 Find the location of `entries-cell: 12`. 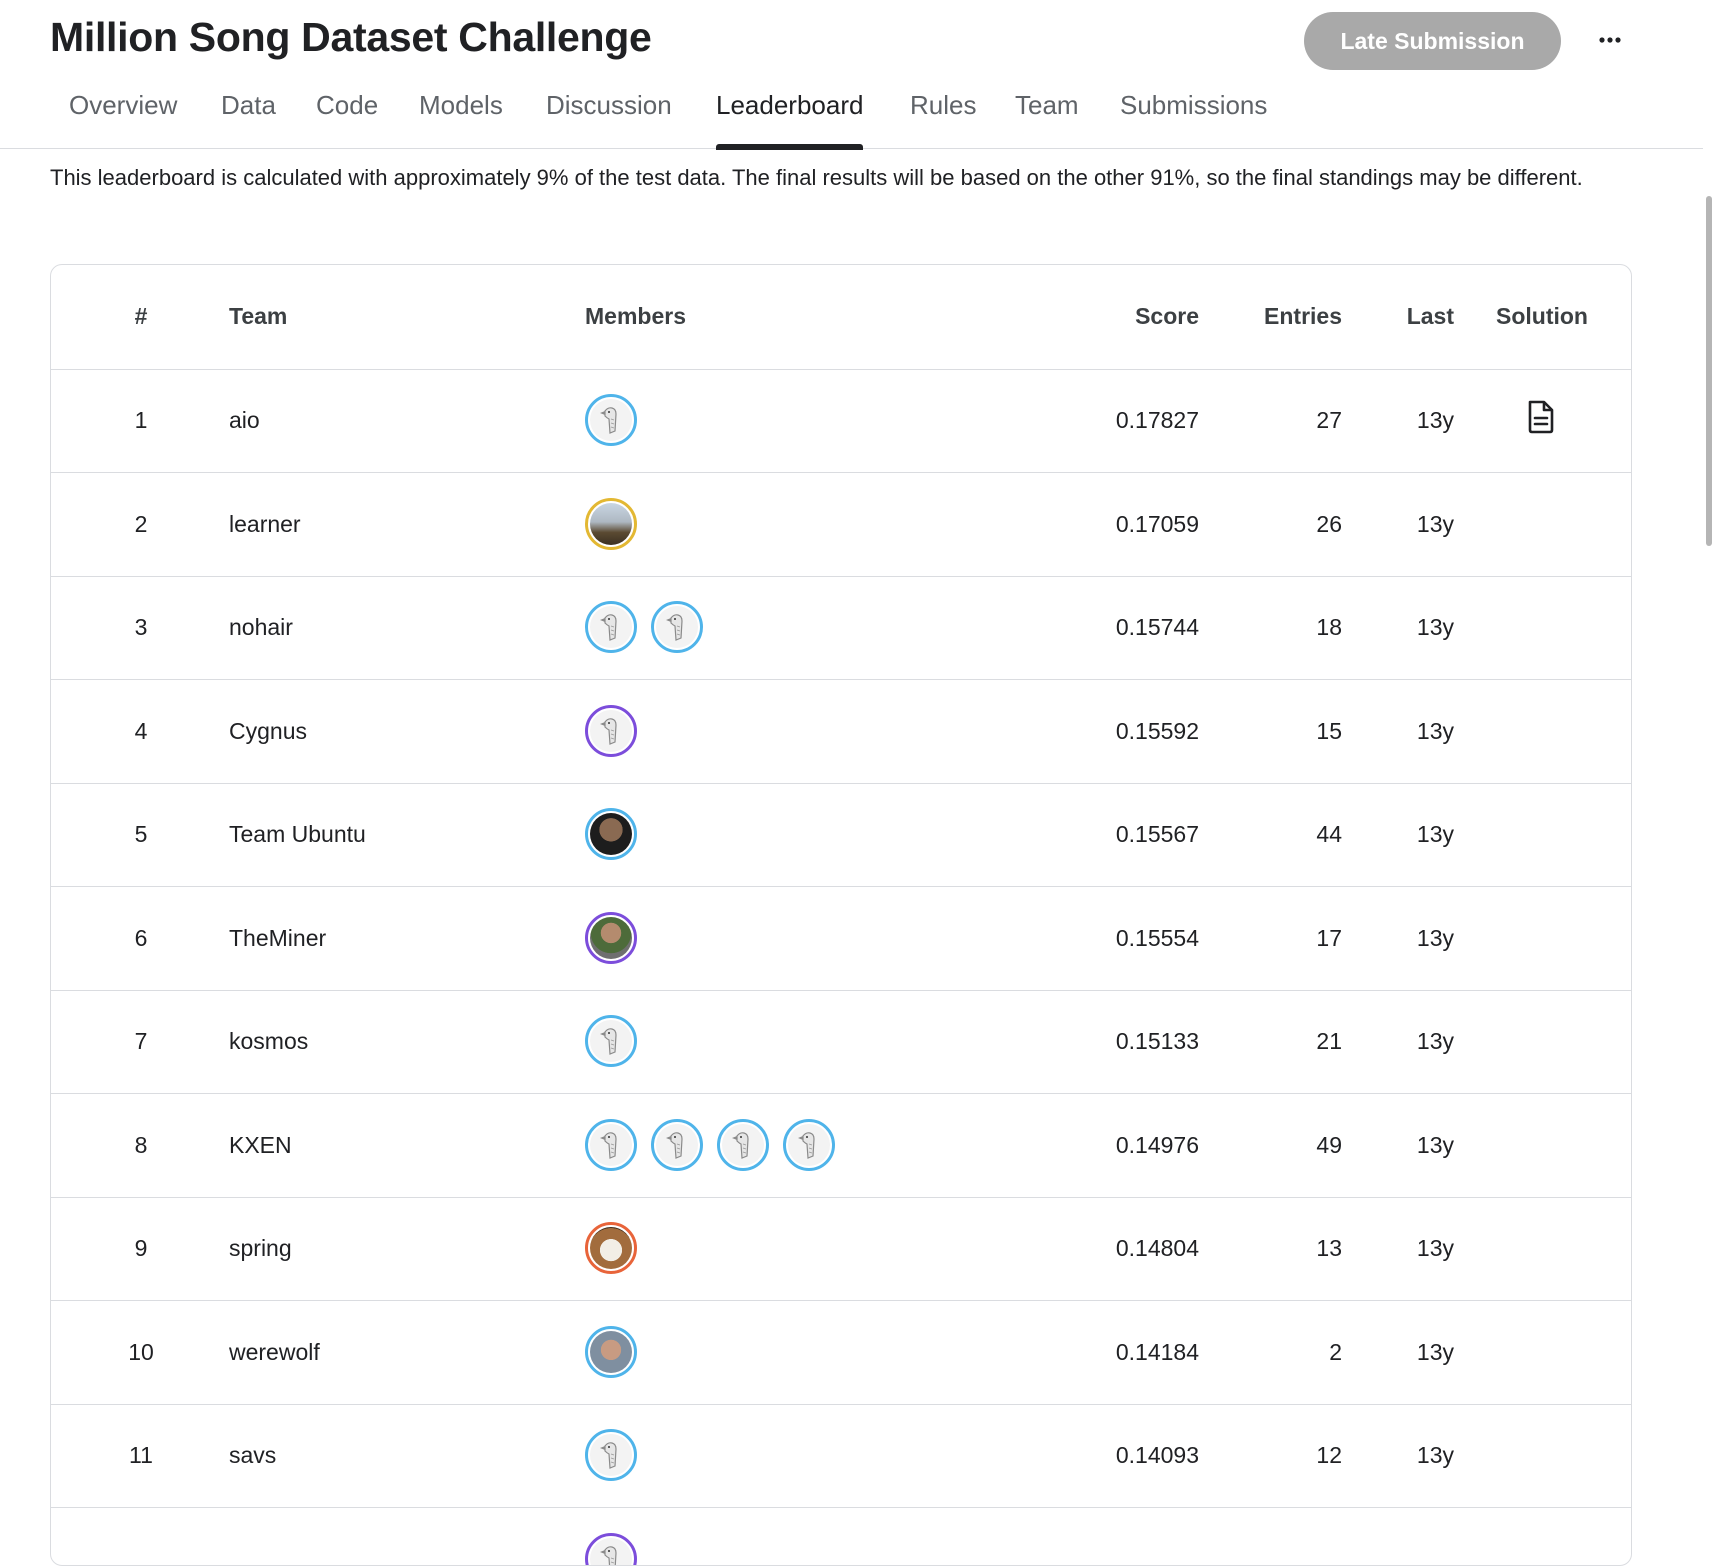

entries-cell: 12 is located at coordinates (1329, 1455).